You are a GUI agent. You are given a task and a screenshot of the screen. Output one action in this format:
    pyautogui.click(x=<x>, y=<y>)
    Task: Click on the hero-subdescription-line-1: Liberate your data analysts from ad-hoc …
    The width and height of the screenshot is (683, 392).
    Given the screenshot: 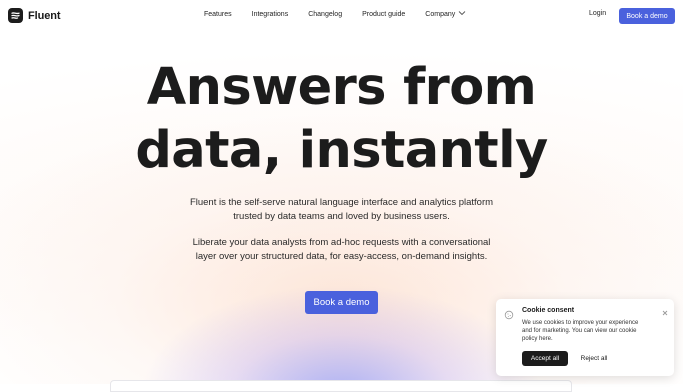 What is the action you would take?
    pyautogui.click(x=341, y=242)
    